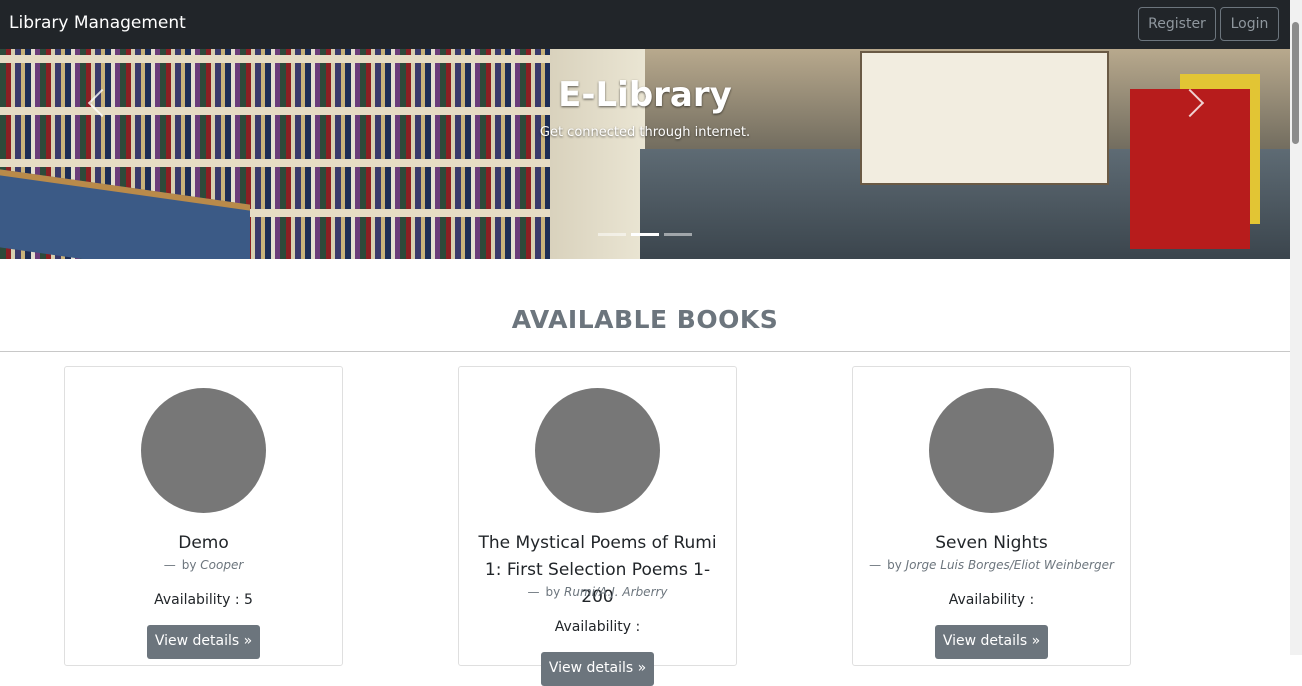 The width and height of the screenshot is (1302, 686). Describe the element at coordinates (203, 600) in the screenshot. I see `book-availability: Availability : 5` at that location.